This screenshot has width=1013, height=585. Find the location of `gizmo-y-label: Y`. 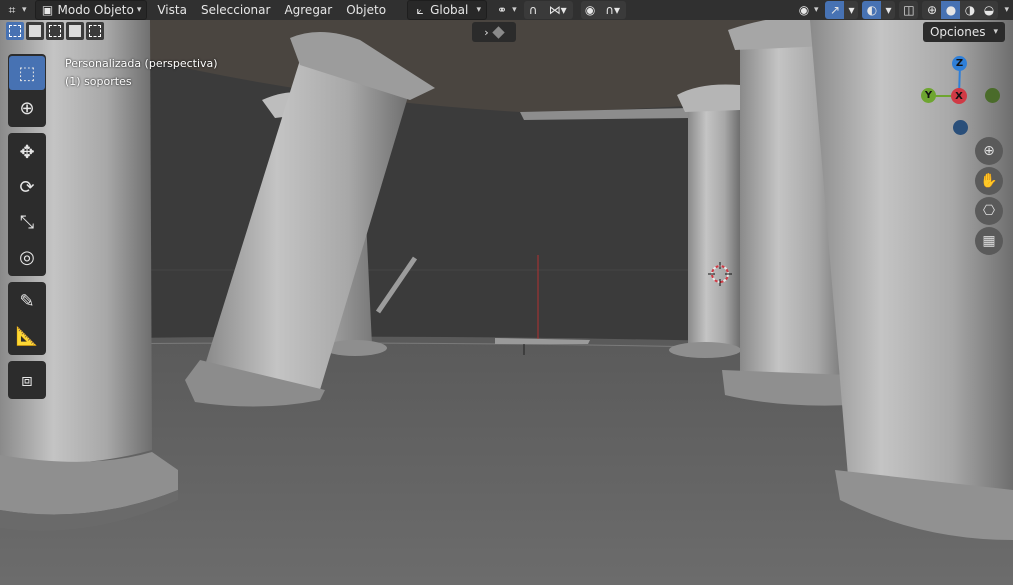

gizmo-y-label: Y is located at coordinates (928, 95).